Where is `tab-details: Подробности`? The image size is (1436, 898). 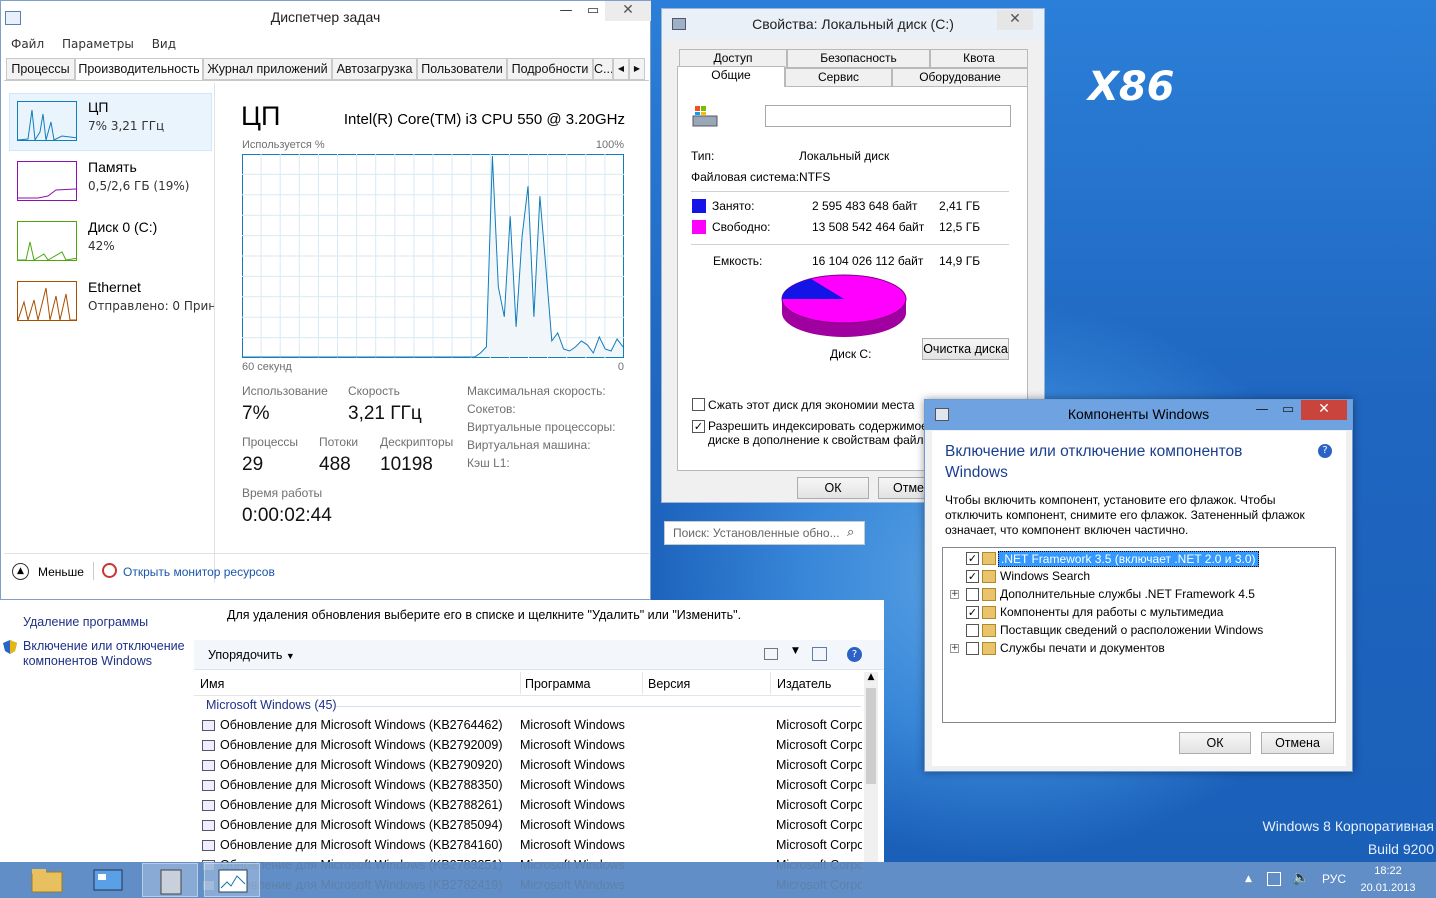
tab-details: Подробности is located at coordinates (550, 69).